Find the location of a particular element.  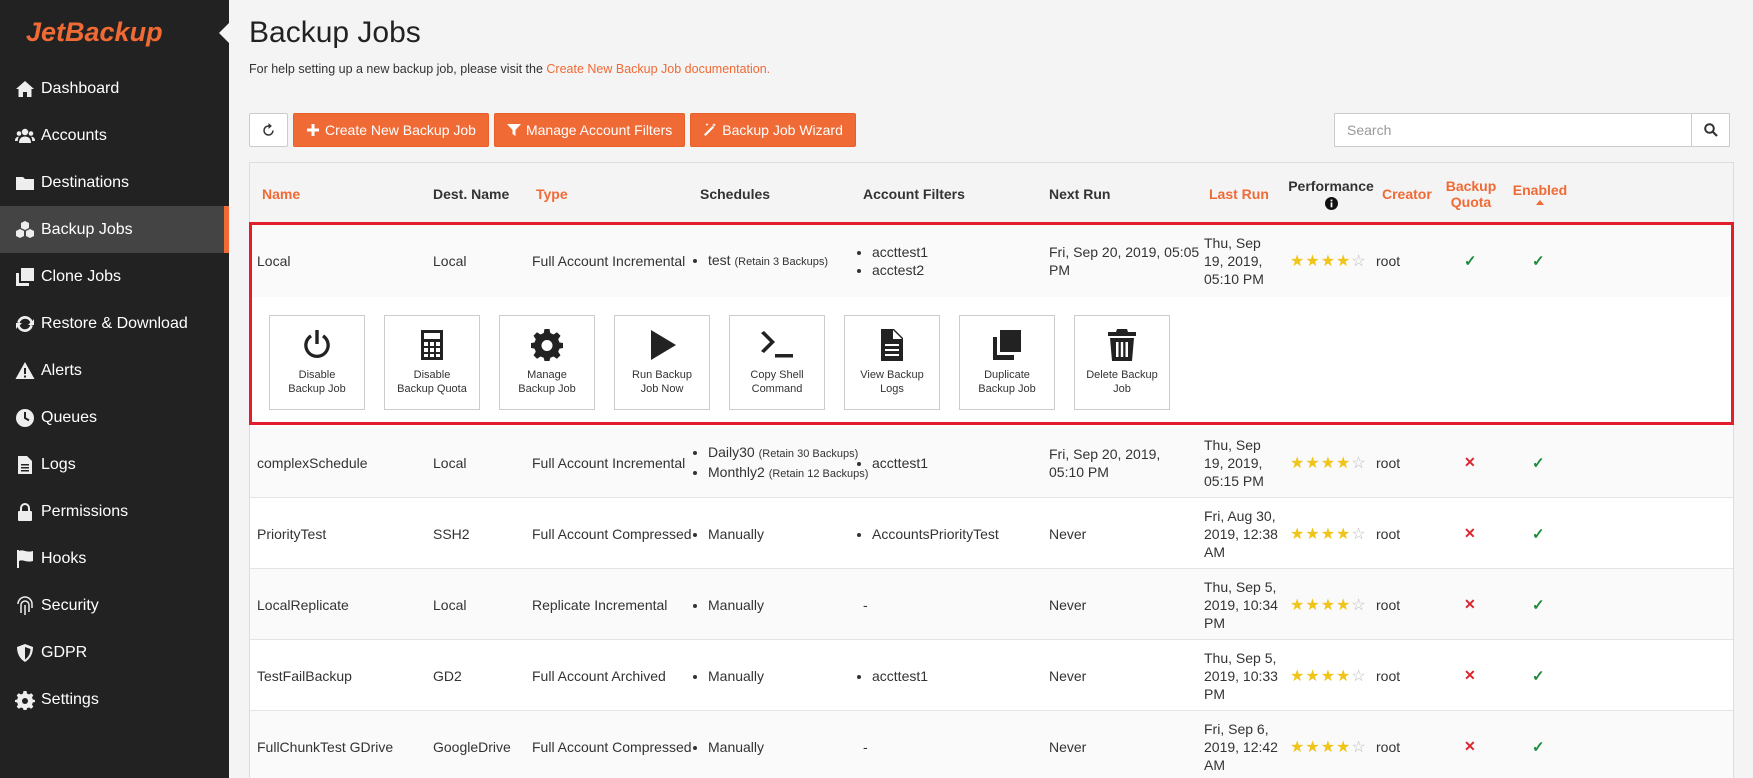

play-icon is located at coordinates (663, 345).